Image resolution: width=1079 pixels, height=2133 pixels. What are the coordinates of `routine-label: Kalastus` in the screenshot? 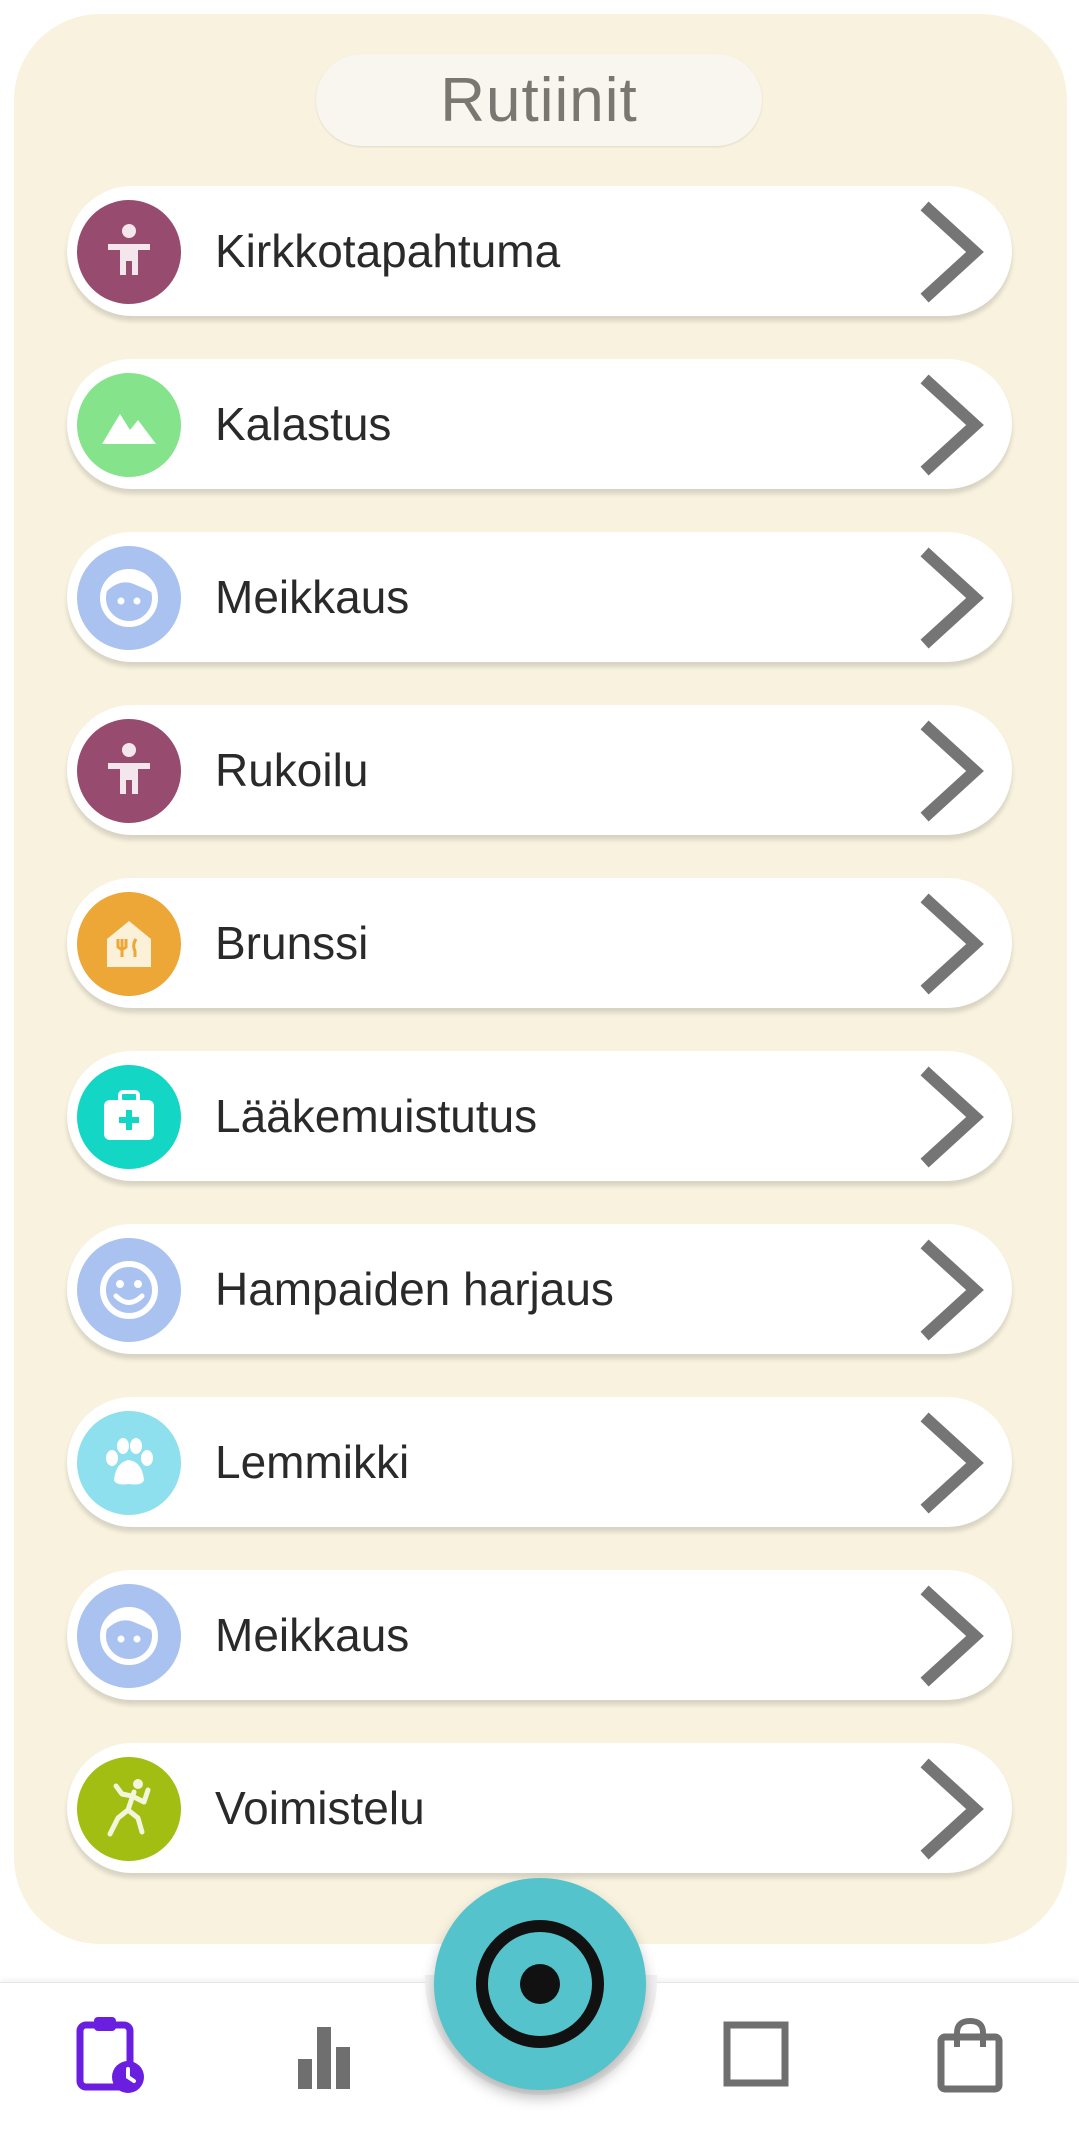 It's located at (303, 424).